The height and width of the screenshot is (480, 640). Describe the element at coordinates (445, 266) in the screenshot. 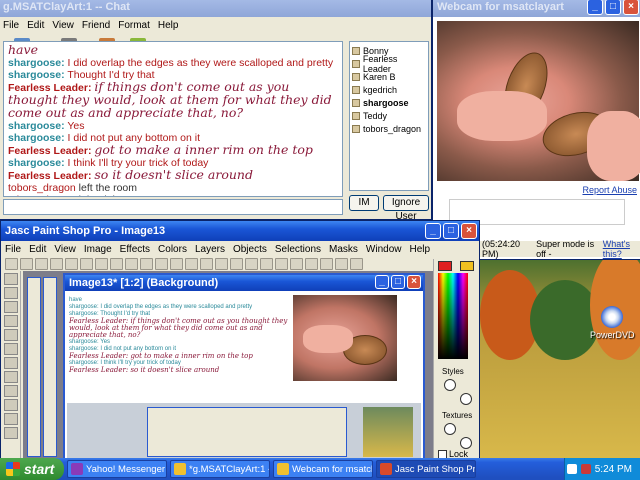

I see `foreground-color` at that location.